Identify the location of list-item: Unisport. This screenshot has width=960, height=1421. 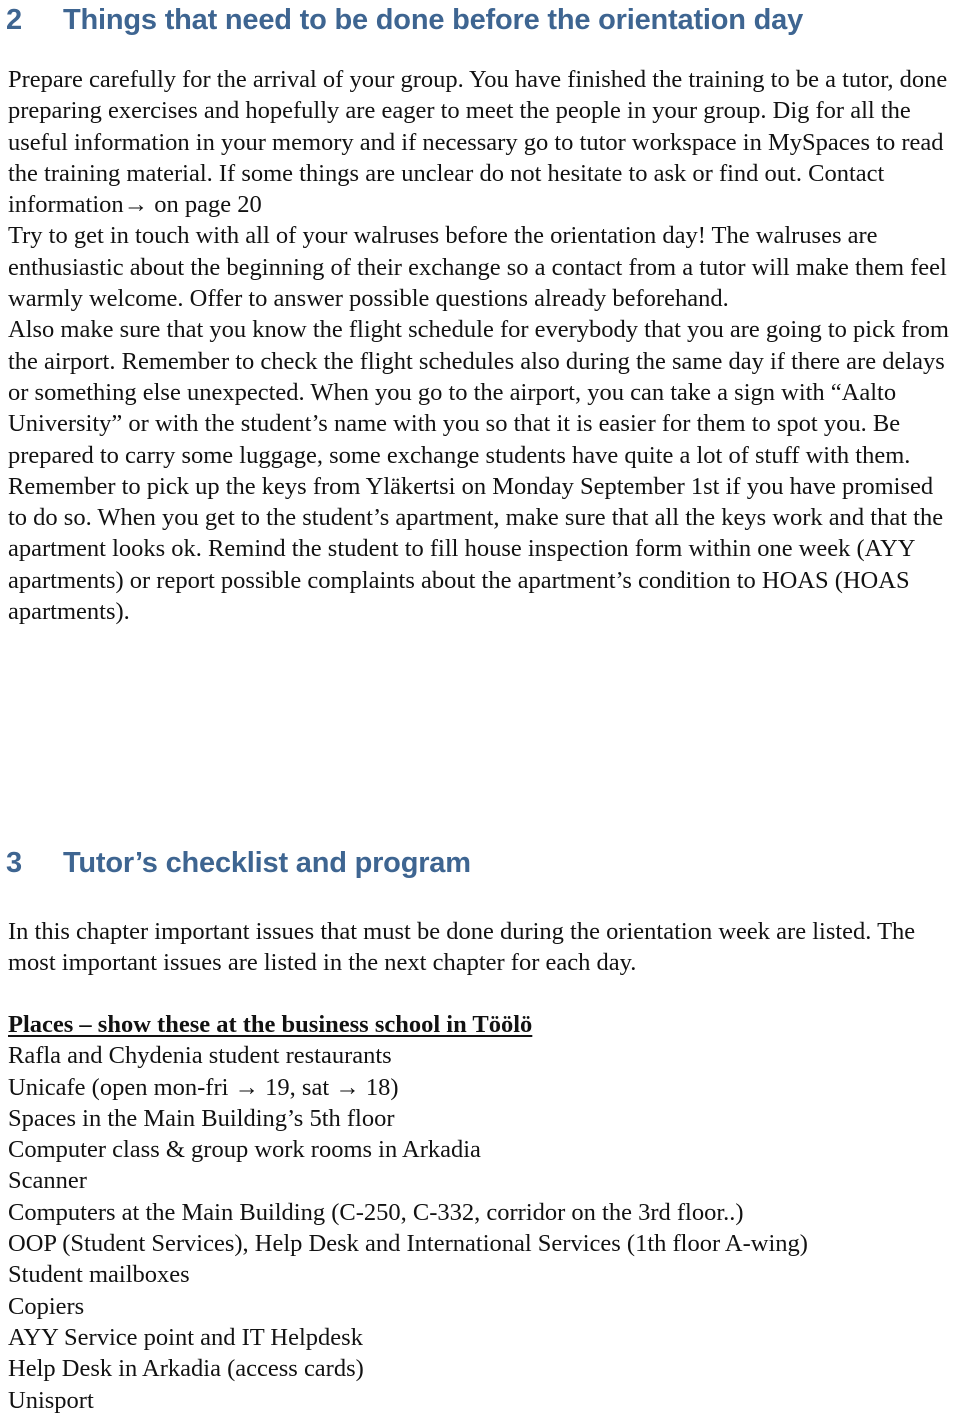
(51, 1400).